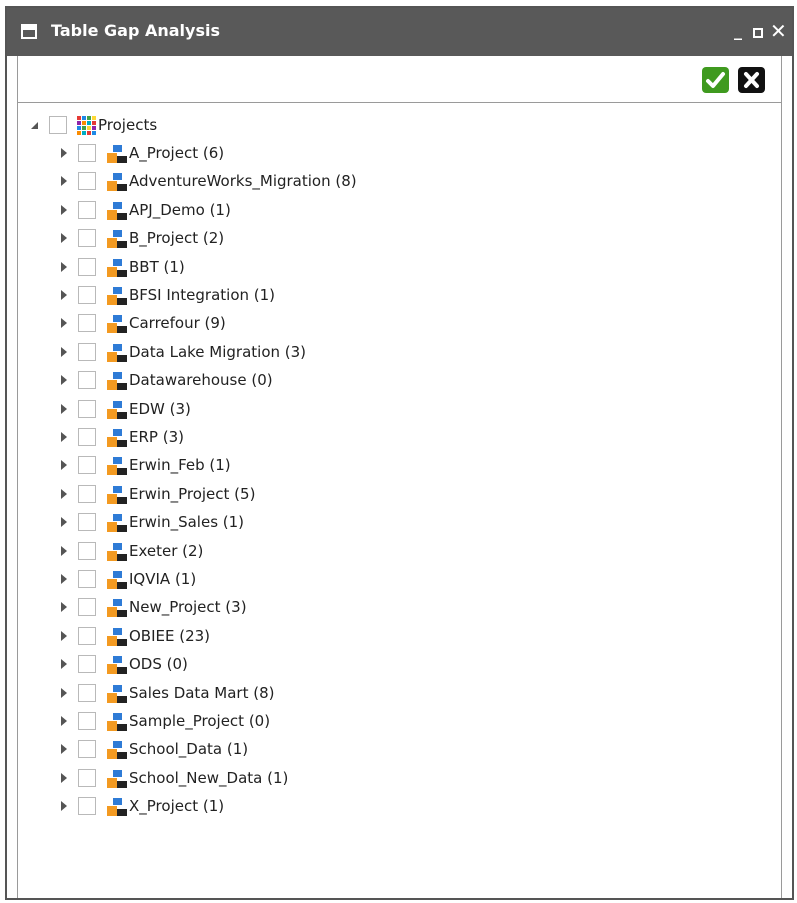  What do you see at coordinates (758, 33) in the screenshot?
I see `maximize-button` at bounding box center [758, 33].